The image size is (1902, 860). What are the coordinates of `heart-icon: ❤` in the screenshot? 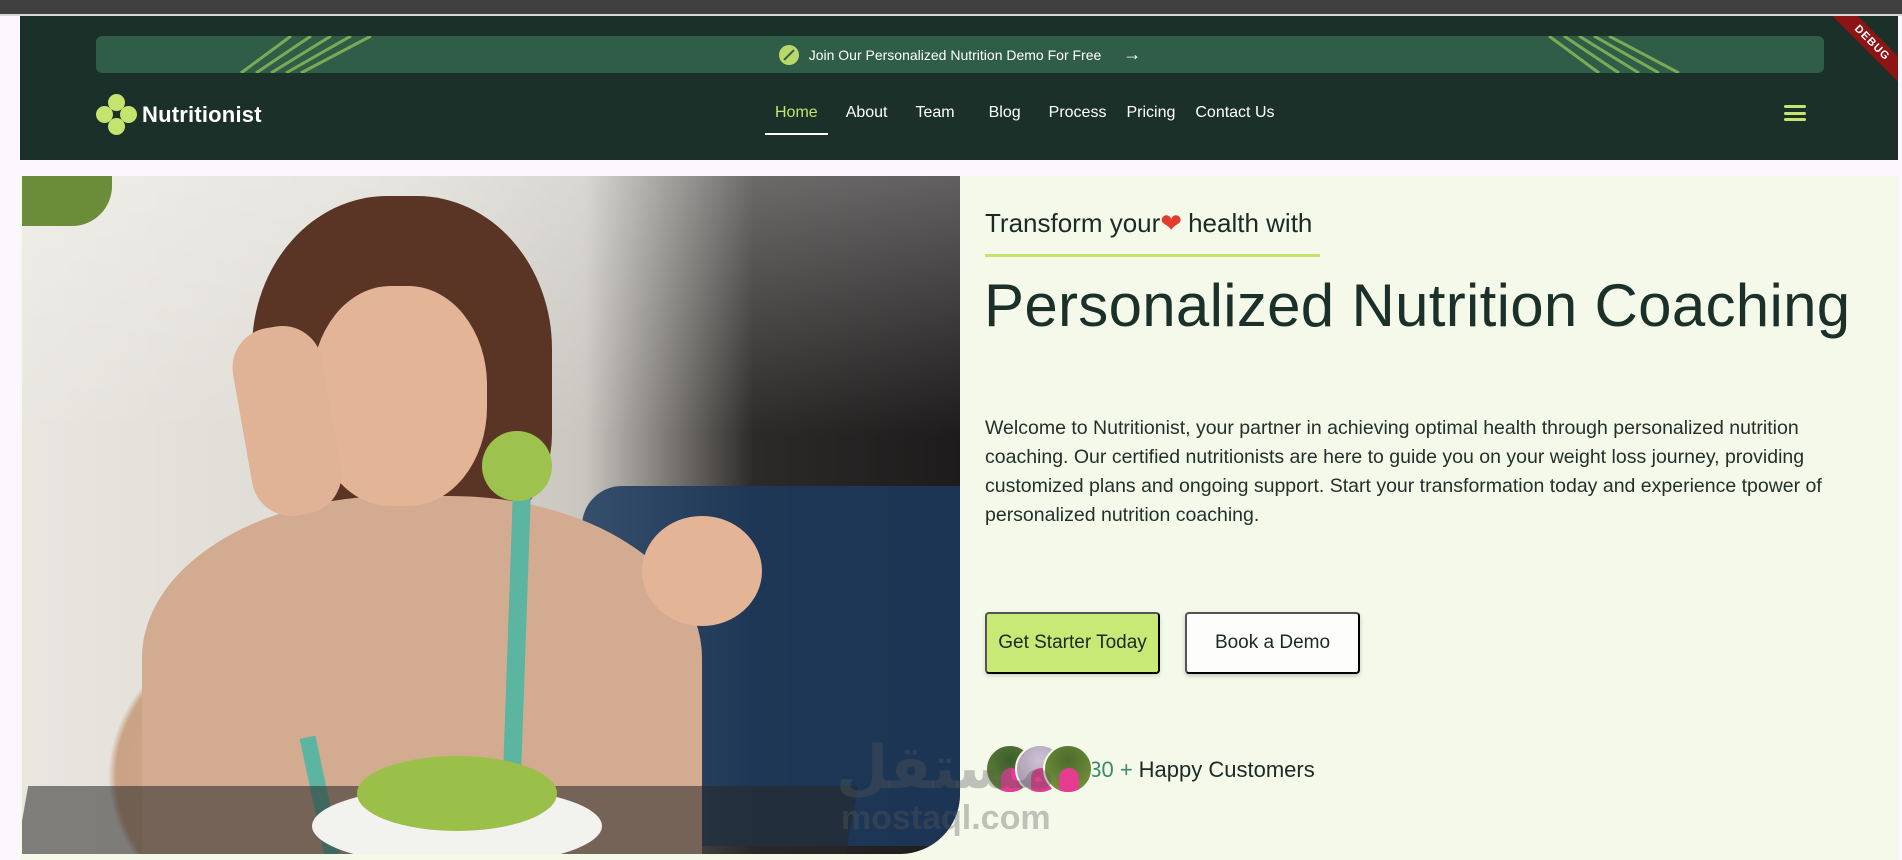 It's located at (1171, 223).